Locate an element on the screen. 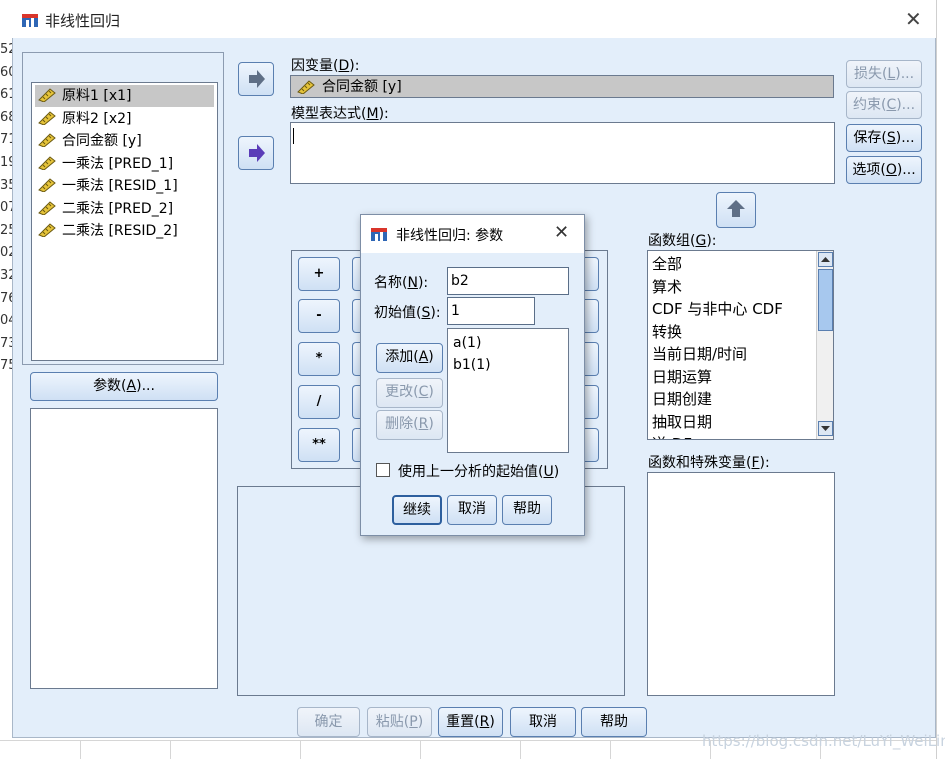 Image resolution: width=945 pixels, height=759 pixels. scroll-up-button is located at coordinates (825, 259).